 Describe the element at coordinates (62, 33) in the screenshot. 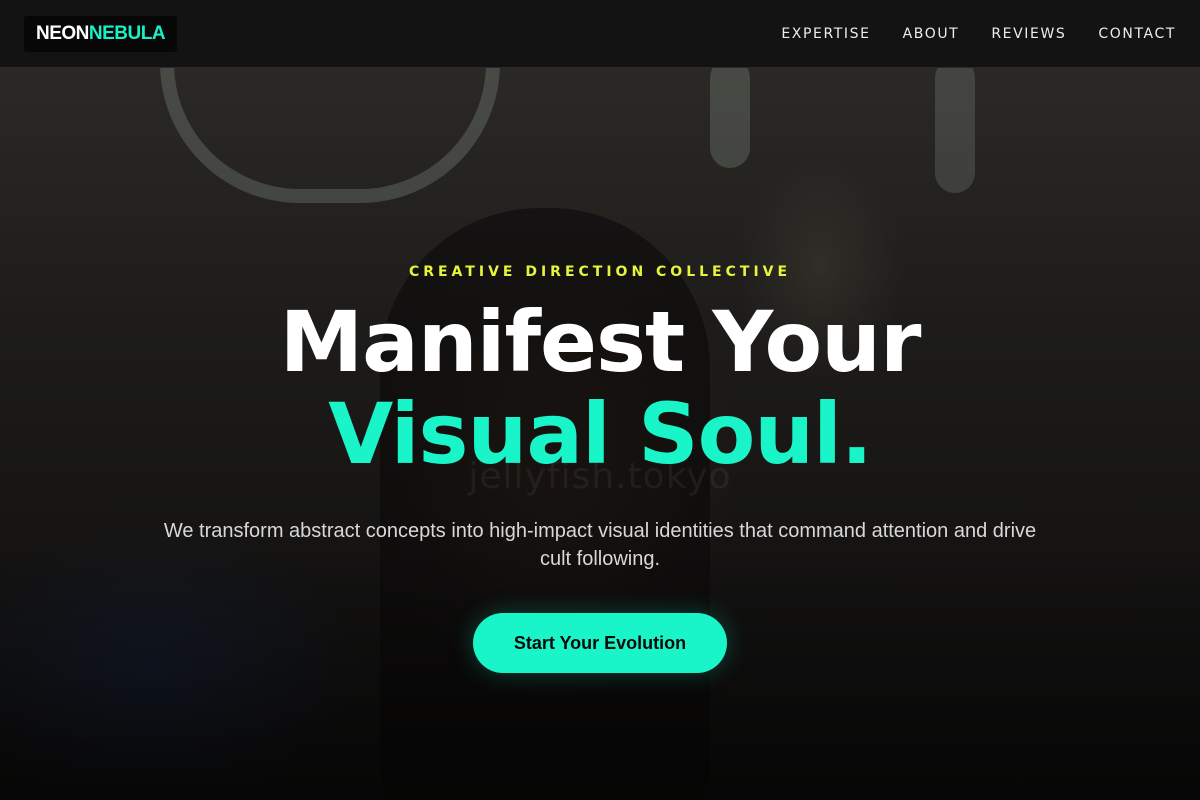

I see `logo-text-neon: NEON` at that location.